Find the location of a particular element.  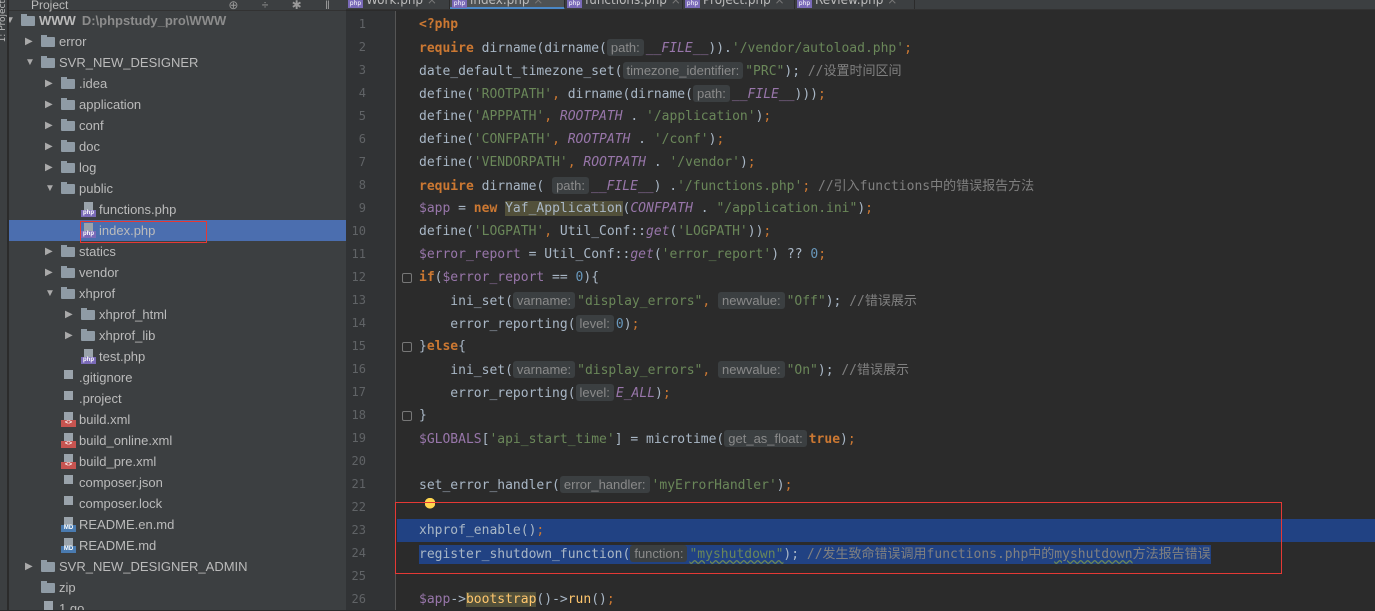

tree-item: ▶ log is located at coordinates (177, 167).